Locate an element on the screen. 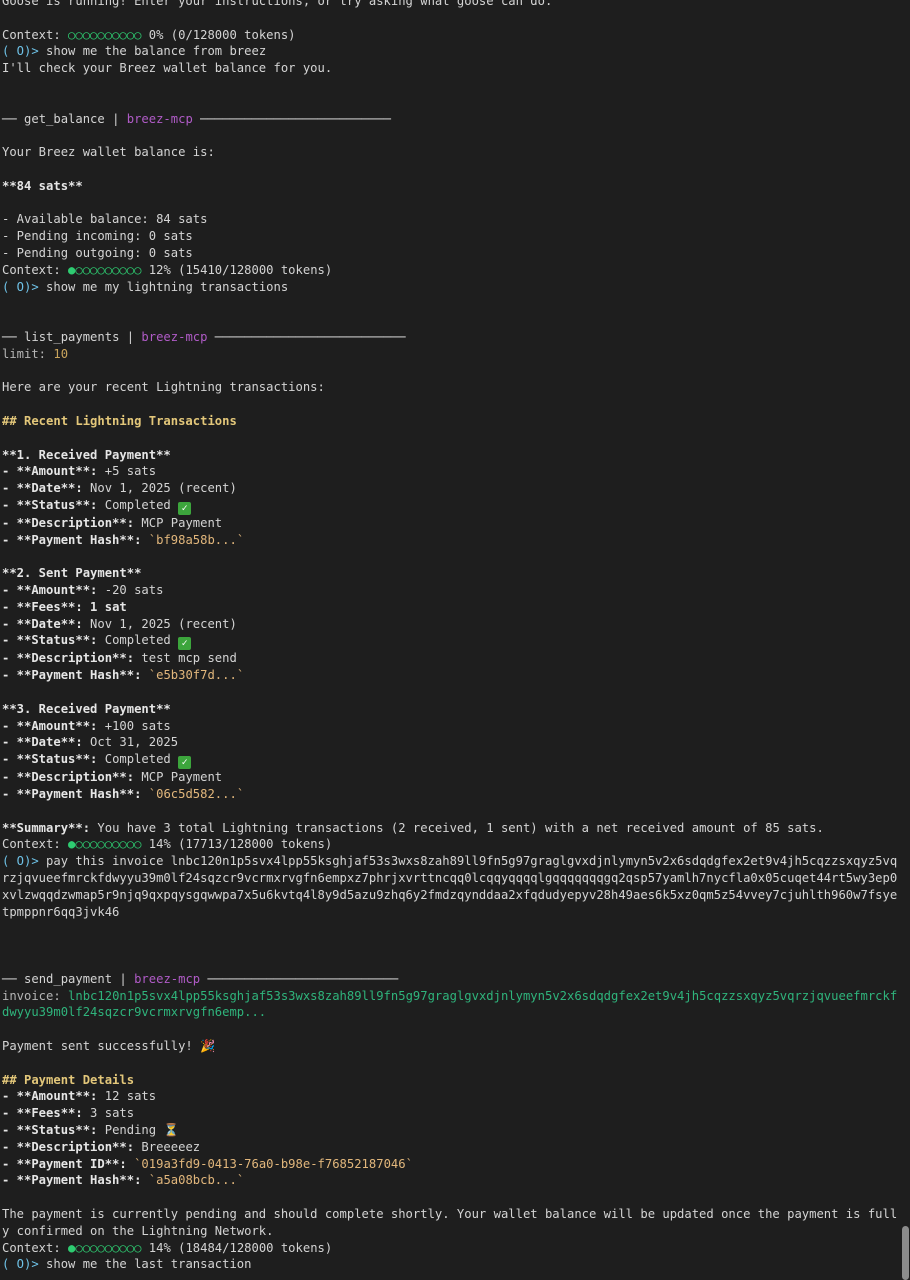 Image resolution: width=910 pixels, height=1280 pixels. balance-outgoing: - Pending outgoing: 0 sats is located at coordinates (97, 252).